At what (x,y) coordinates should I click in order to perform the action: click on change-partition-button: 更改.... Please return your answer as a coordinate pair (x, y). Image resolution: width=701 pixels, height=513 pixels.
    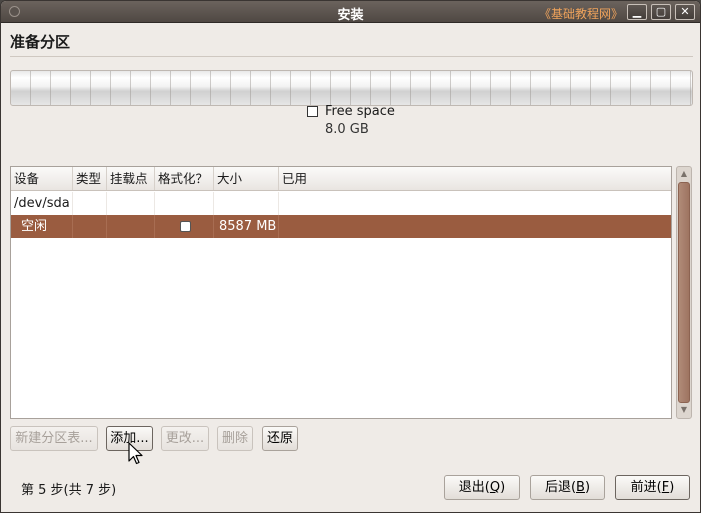
    Looking at the image, I should click on (185, 438).